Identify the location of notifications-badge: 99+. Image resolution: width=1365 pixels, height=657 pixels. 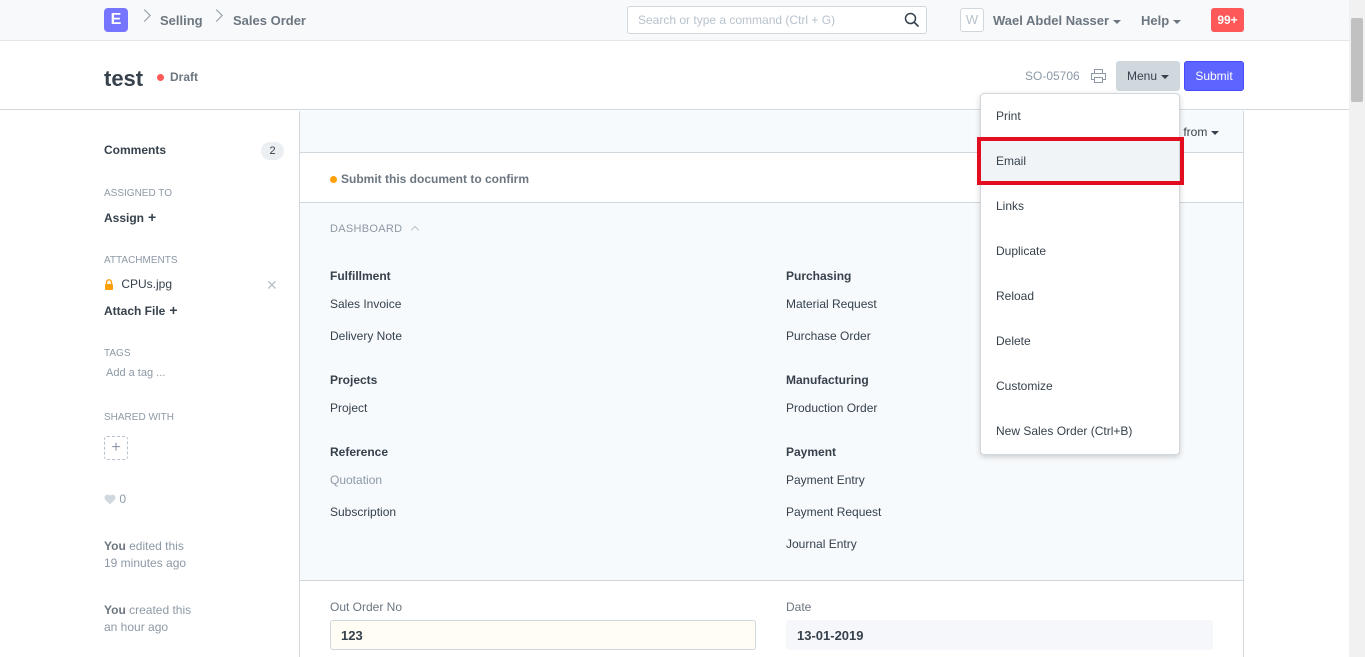
(1227, 20).